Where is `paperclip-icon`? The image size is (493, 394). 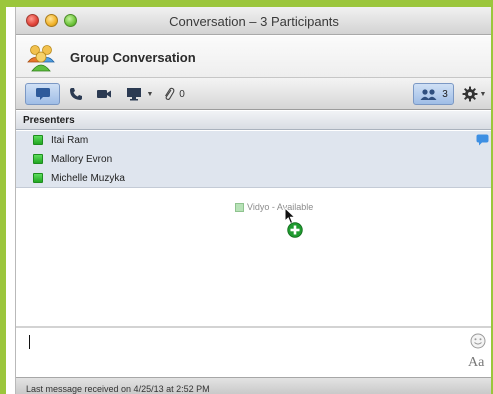 paperclip-icon is located at coordinates (170, 94).